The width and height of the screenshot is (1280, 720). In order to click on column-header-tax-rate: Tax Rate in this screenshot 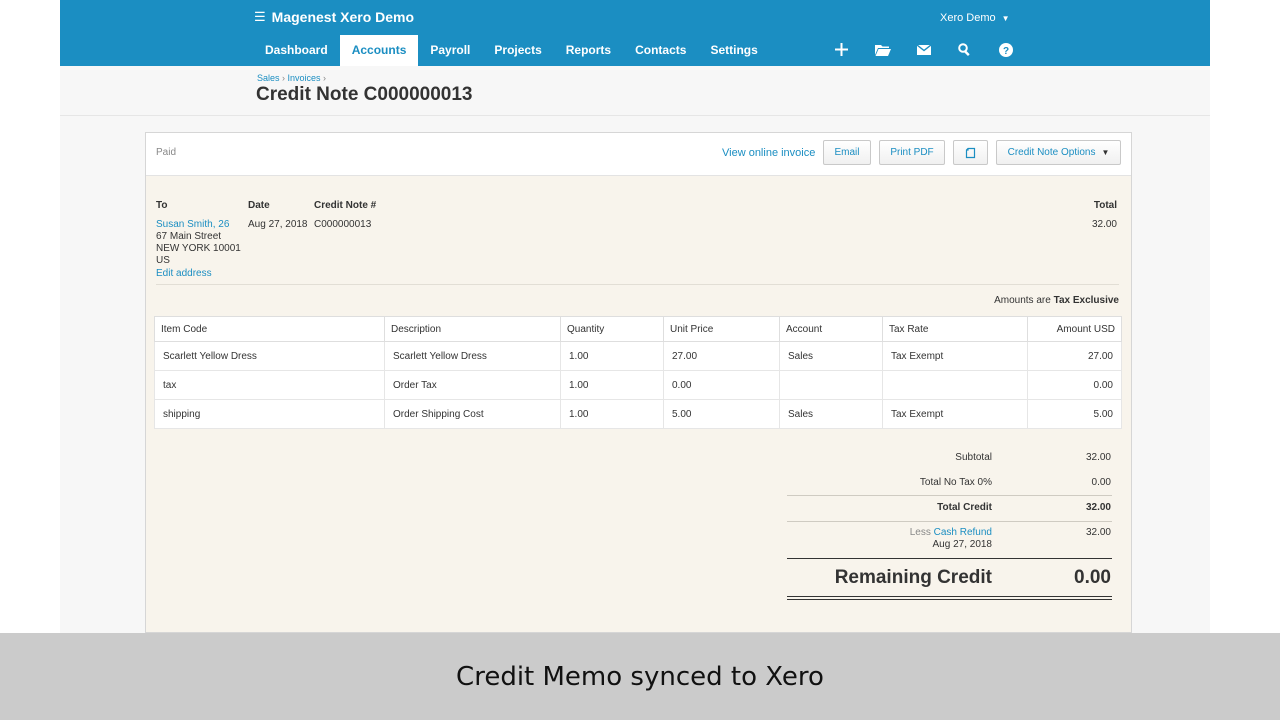, I will do `click(955, 329)`.